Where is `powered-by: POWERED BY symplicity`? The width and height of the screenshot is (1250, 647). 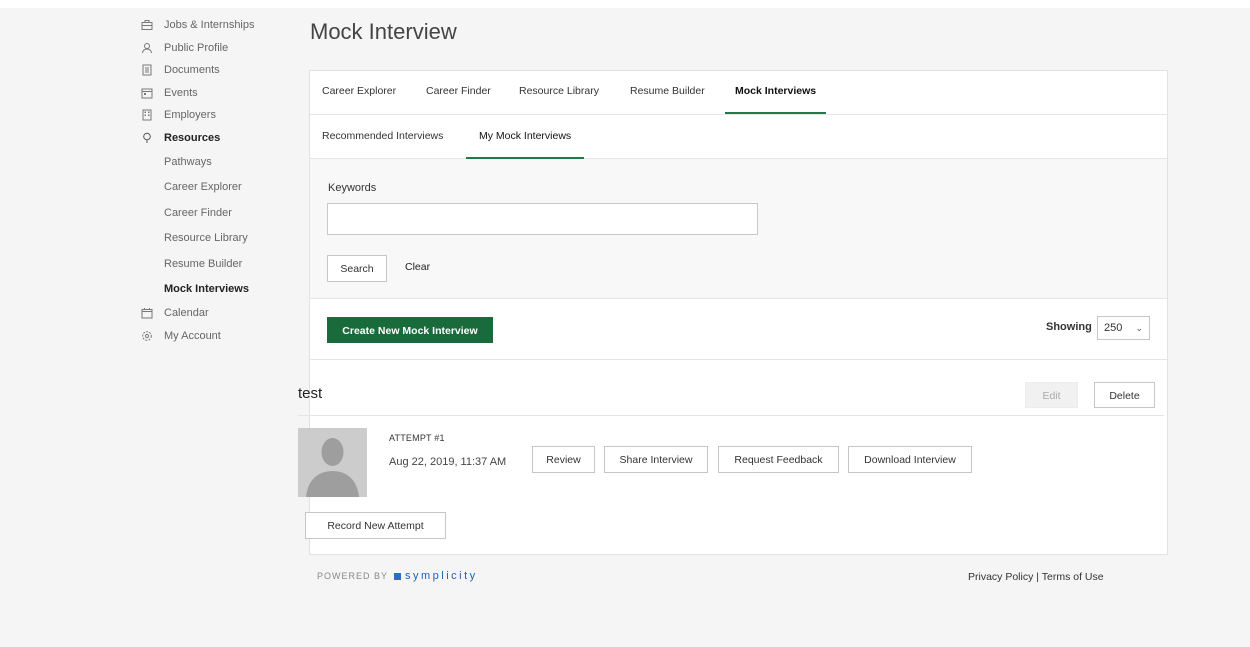
powered-by: POWERED BY symplicity is located at coordinates (397, 576).